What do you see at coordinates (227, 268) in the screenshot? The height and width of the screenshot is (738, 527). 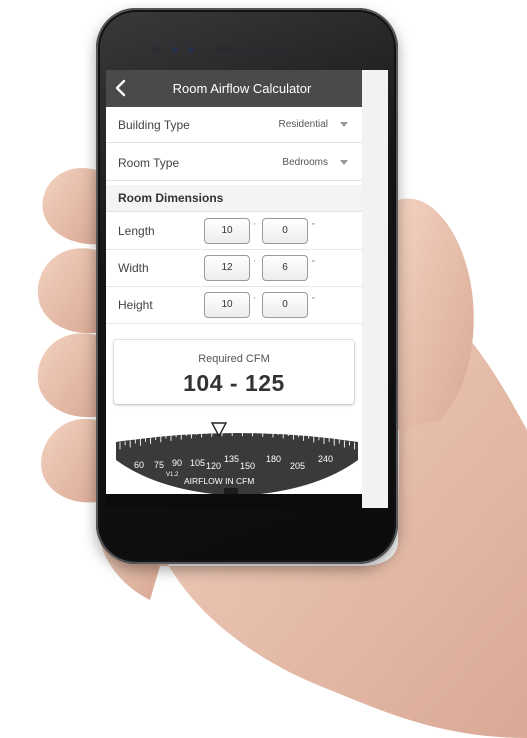 I see `width-feet-input: 12` at bounding box center [227, 268].